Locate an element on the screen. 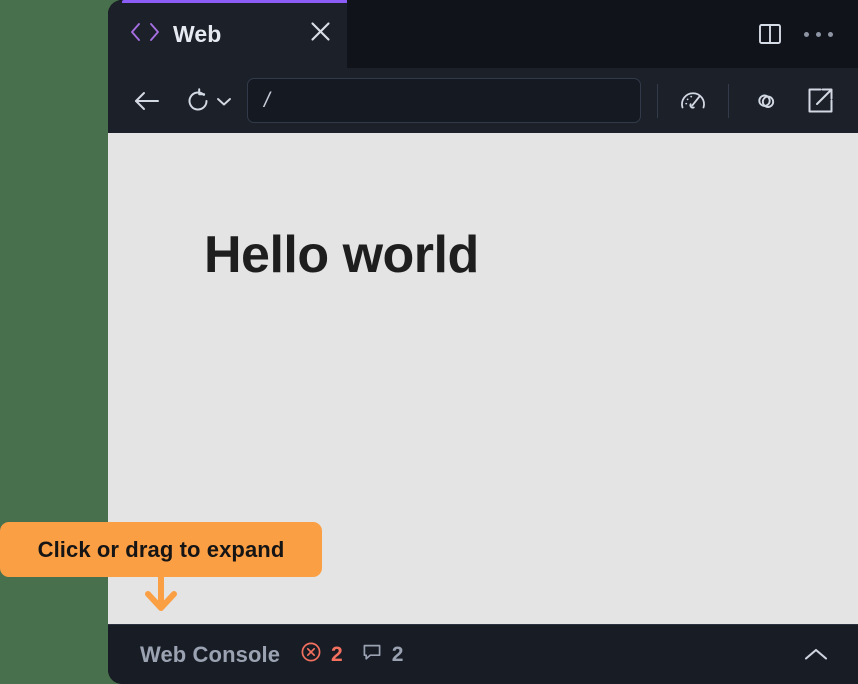  tab-web: Web is located at coordinates (227, 34).